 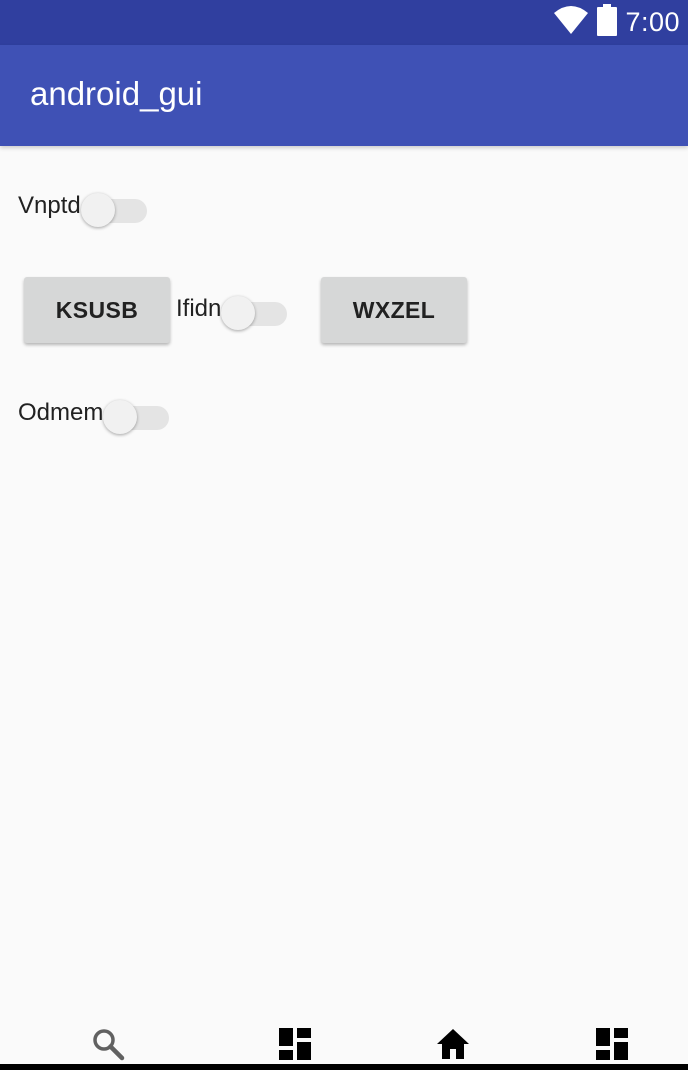 What do you see at coordinates (344, 1067) in the screenshot?
I see `bottom-edge` at bounding box center [344, 1067].